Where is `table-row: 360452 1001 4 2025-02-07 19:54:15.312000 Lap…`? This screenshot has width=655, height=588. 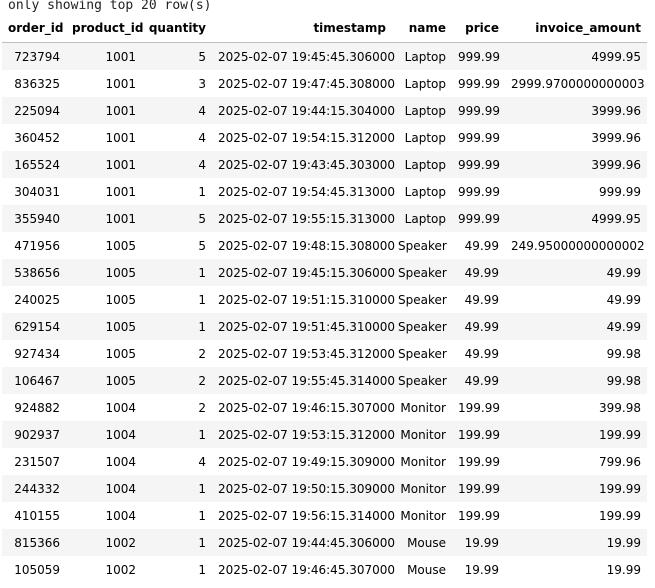
table-row: 360452 1001 4 2025-02-07 19:54:15.312000 Lap… is located at coordinates (324, 137).